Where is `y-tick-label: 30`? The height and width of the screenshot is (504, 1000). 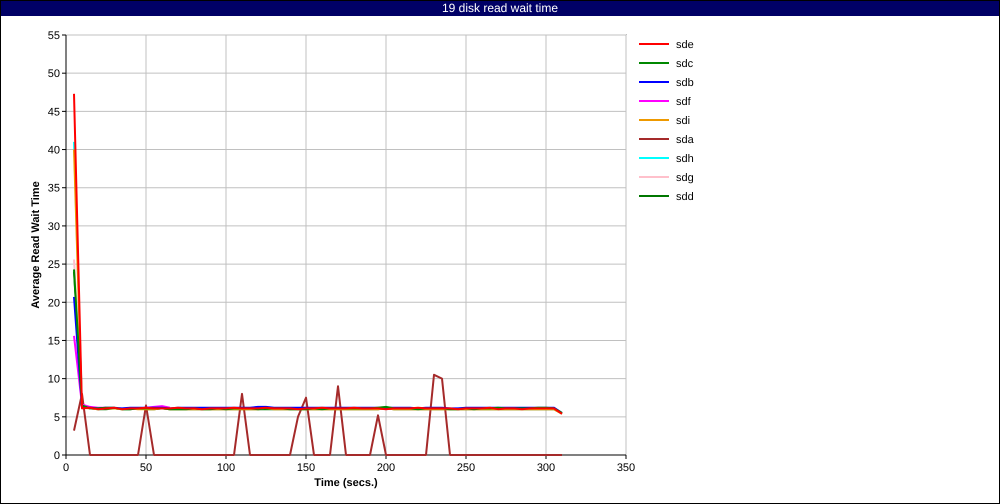
y-tick-label: 30 is located at coordinates (54, 226).